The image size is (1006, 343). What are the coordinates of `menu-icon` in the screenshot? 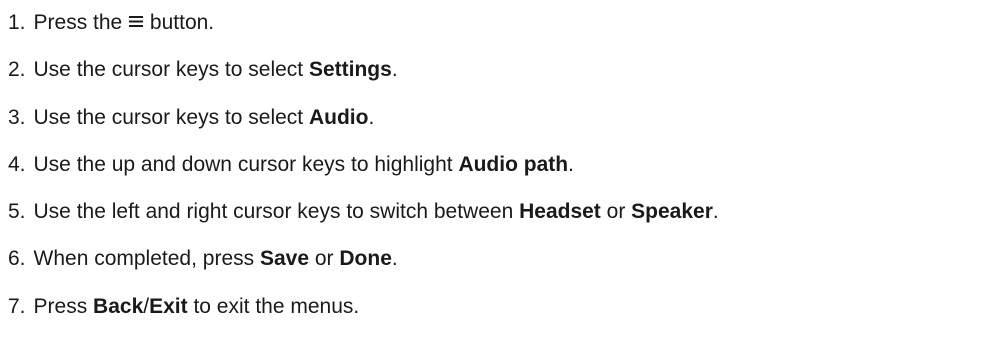 It's located at (136, 21).